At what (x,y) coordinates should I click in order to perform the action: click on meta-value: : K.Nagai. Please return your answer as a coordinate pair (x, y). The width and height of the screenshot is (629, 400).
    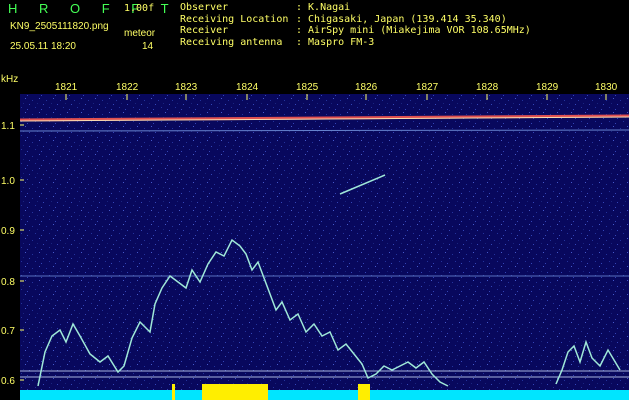
    Looking at the image, I should click on (323, 7).